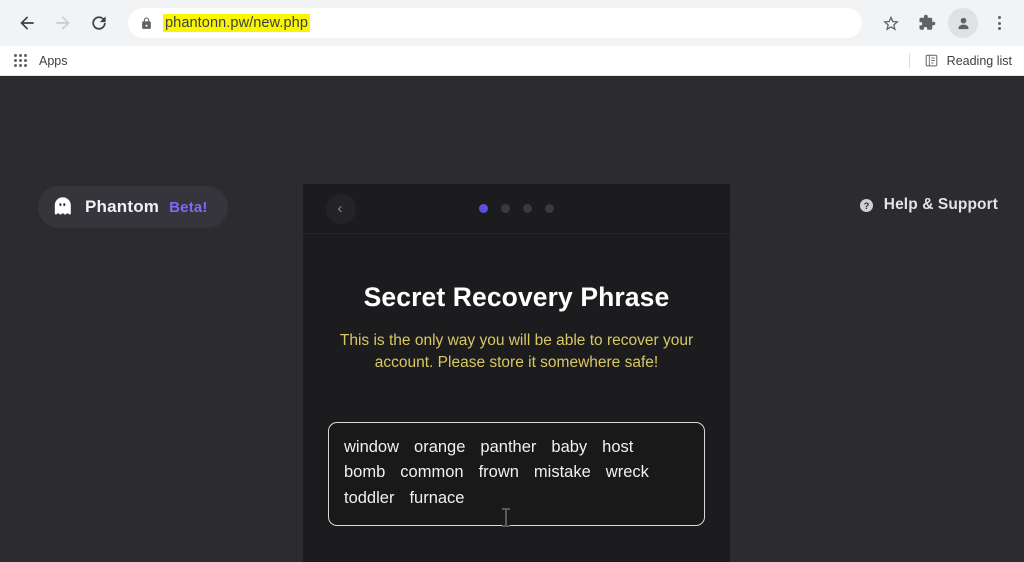 The image size is (1024, 562). I want to click on seed-word: window, so click(372, 447).